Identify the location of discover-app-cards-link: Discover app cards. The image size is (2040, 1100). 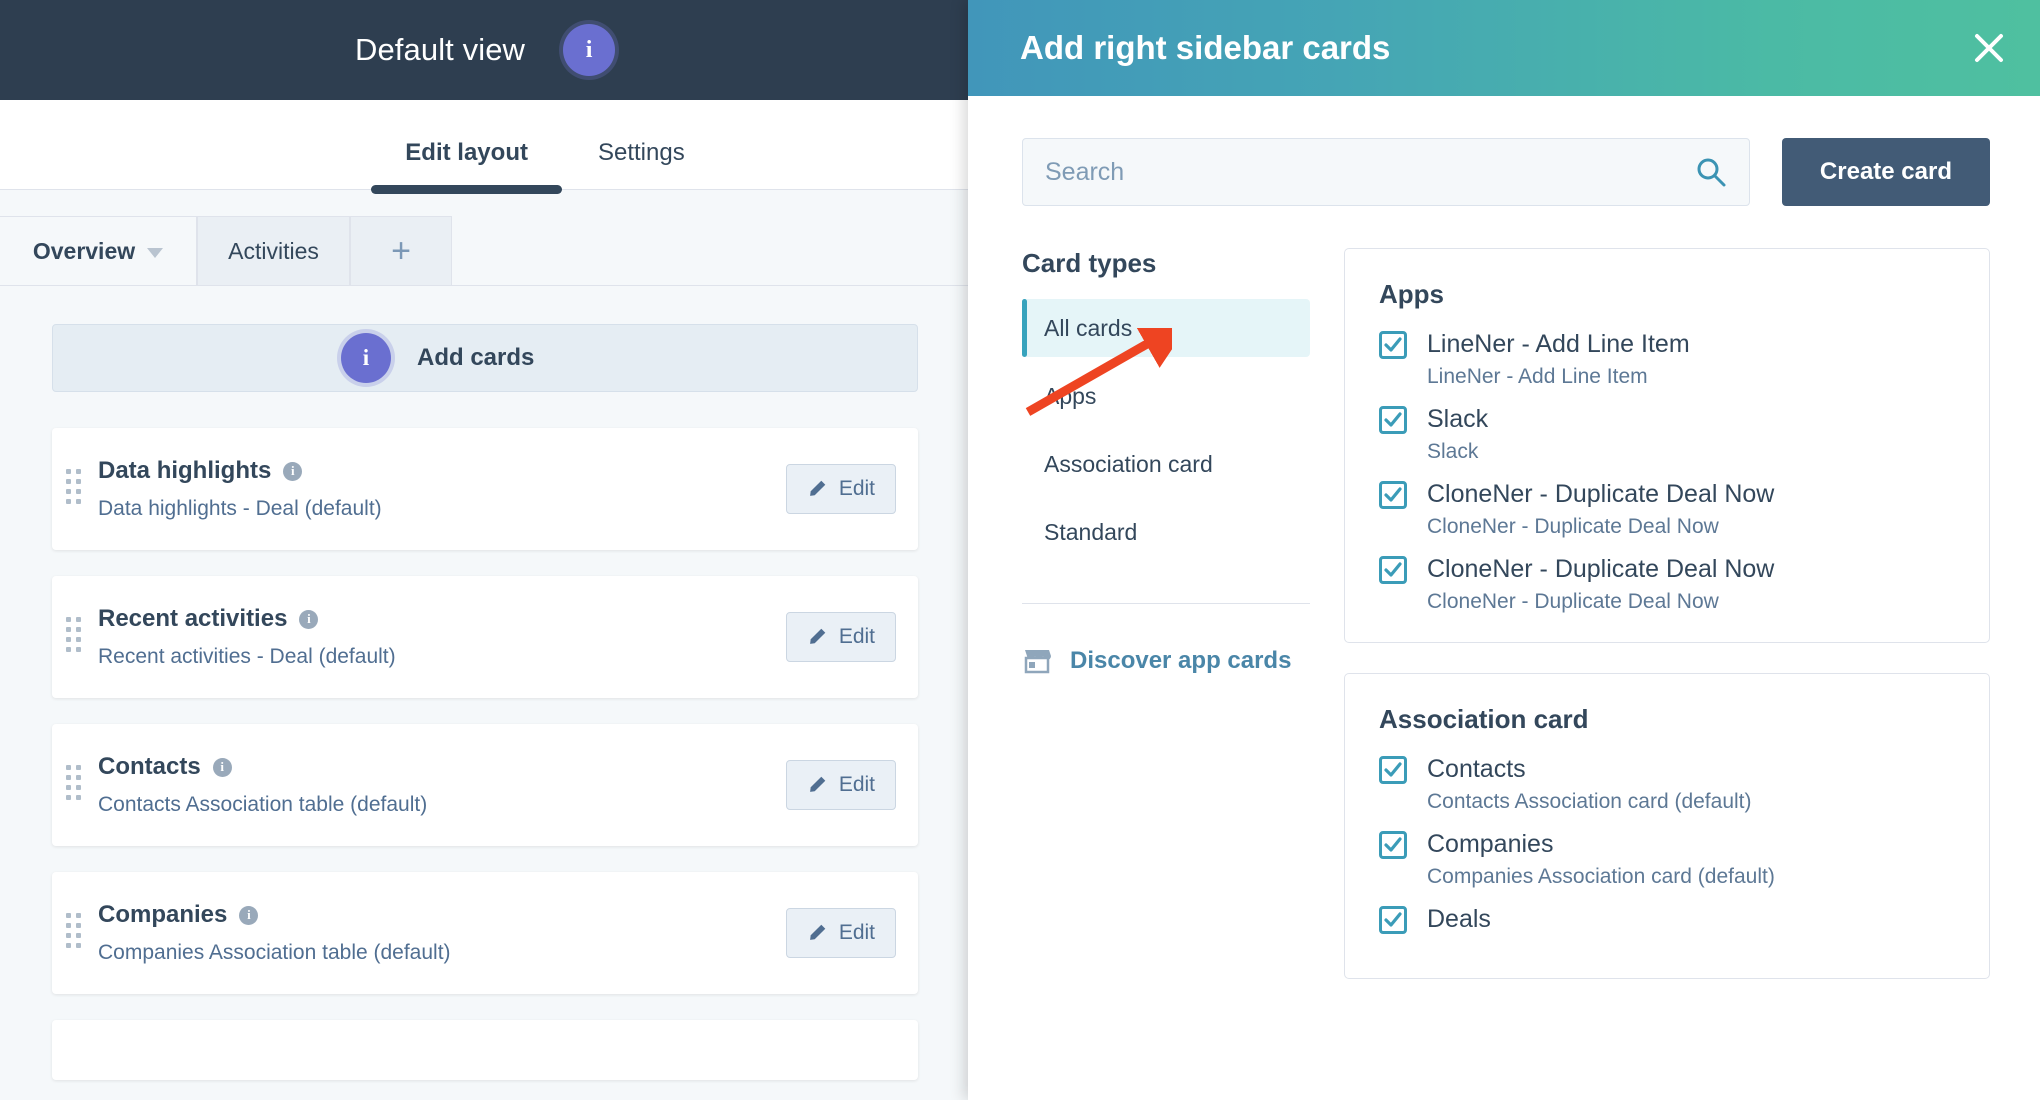
(1166, 661).